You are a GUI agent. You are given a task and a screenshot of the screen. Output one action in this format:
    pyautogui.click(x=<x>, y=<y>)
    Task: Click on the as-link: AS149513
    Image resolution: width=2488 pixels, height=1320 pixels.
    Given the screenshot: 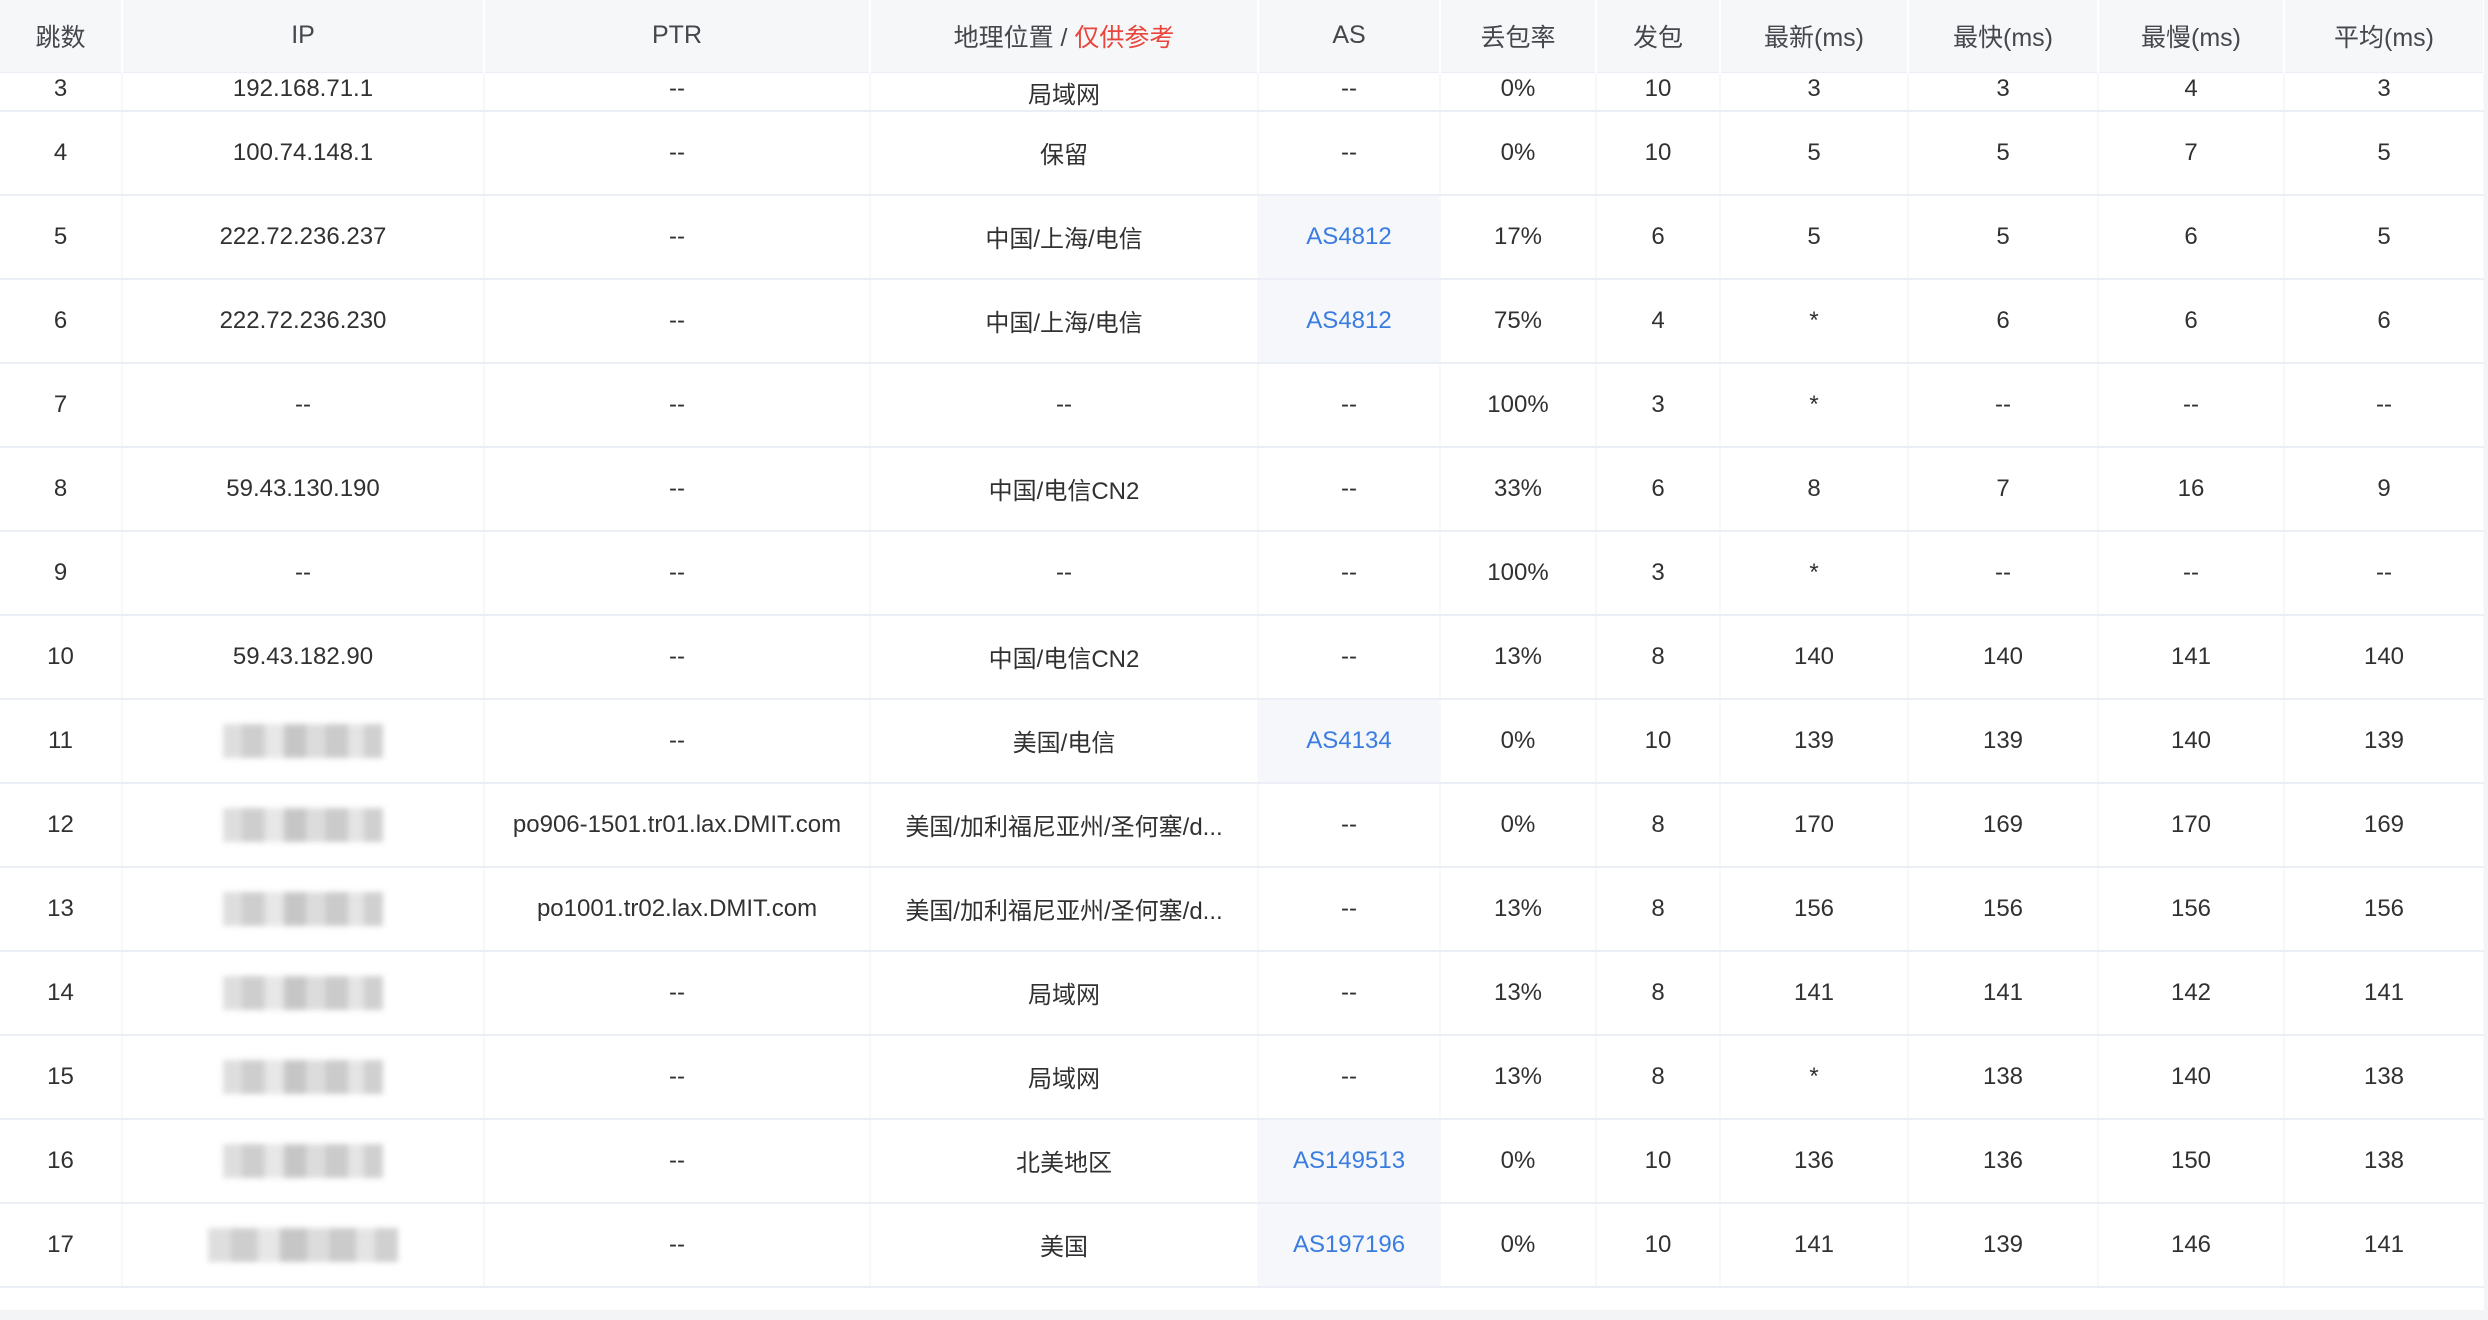 What is the action you would take?
    pyautogui.click(x=1349, y=1160)
    